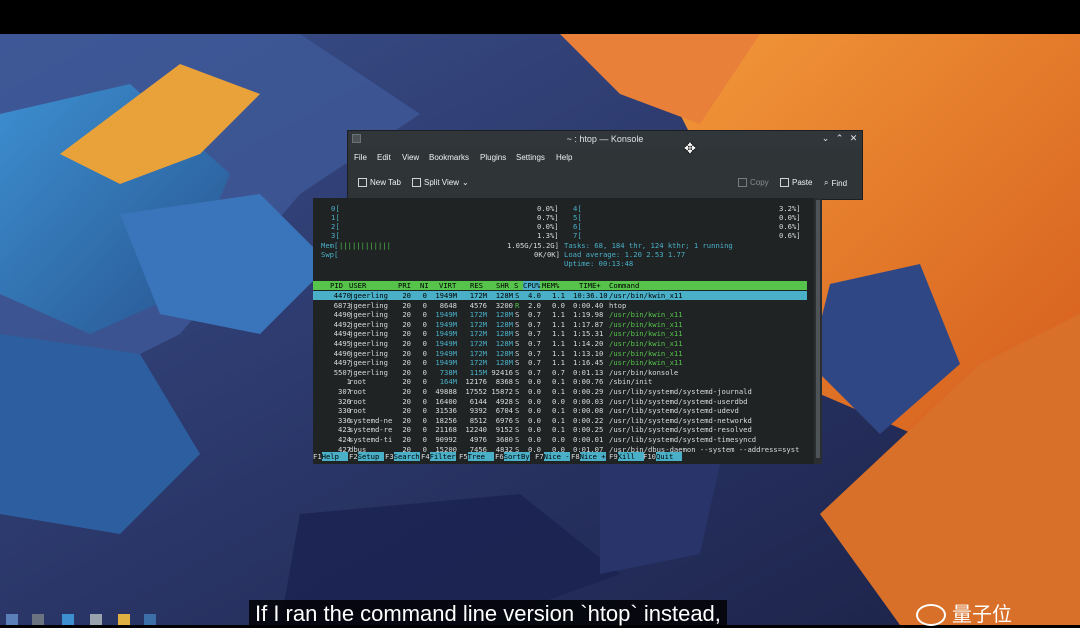 This screenshot has width=1080, height=628. What do you see at coordinates (476, 457) in the screenshot?
I see `fkey-f5: F5Tree` at bounding box center [476, 457].